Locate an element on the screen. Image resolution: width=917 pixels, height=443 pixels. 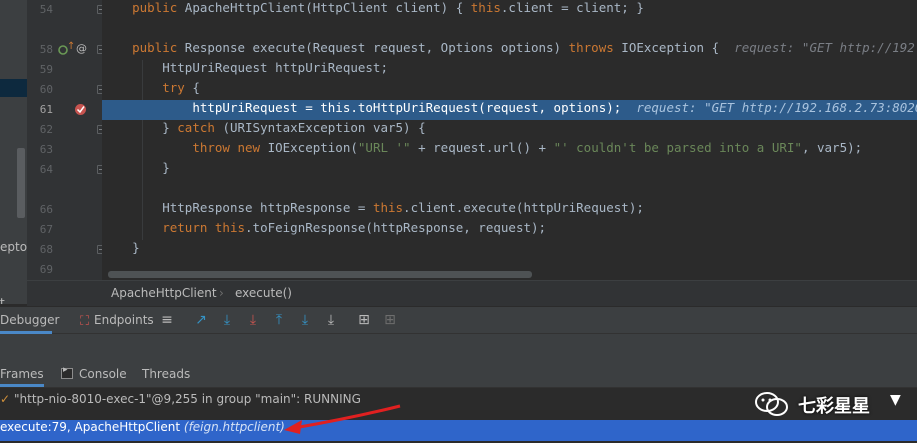
frame-package: (feign.httpclient) is located at coordinates (234, 427).